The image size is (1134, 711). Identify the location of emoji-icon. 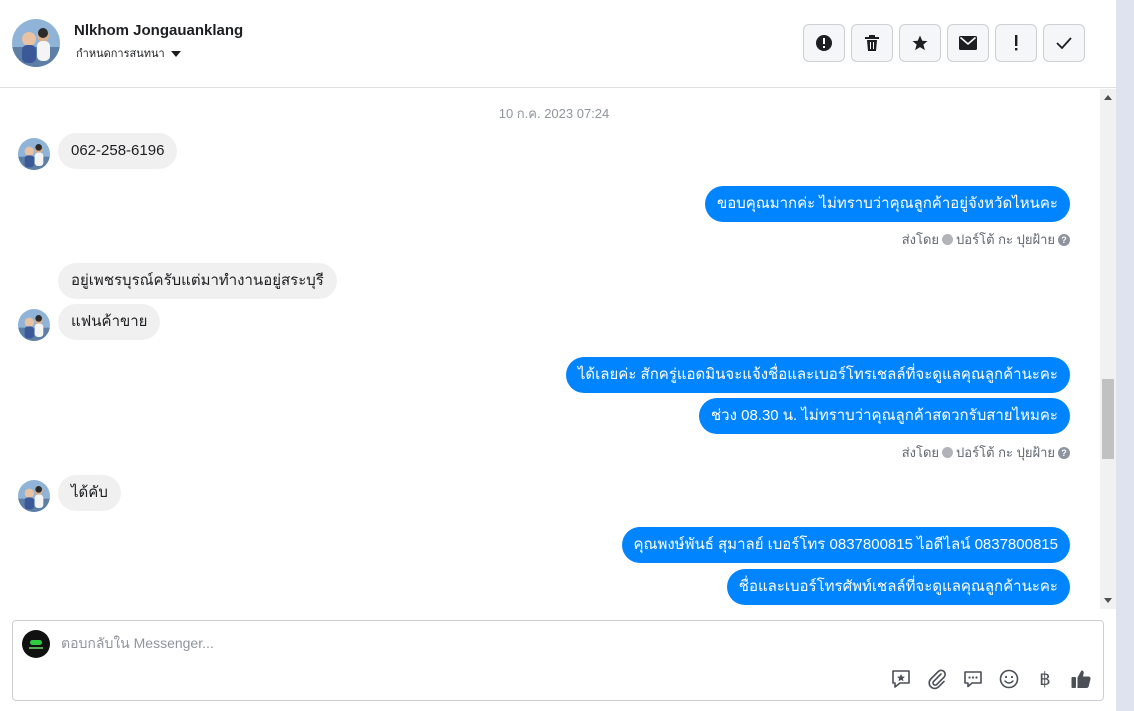
(1009, 679).